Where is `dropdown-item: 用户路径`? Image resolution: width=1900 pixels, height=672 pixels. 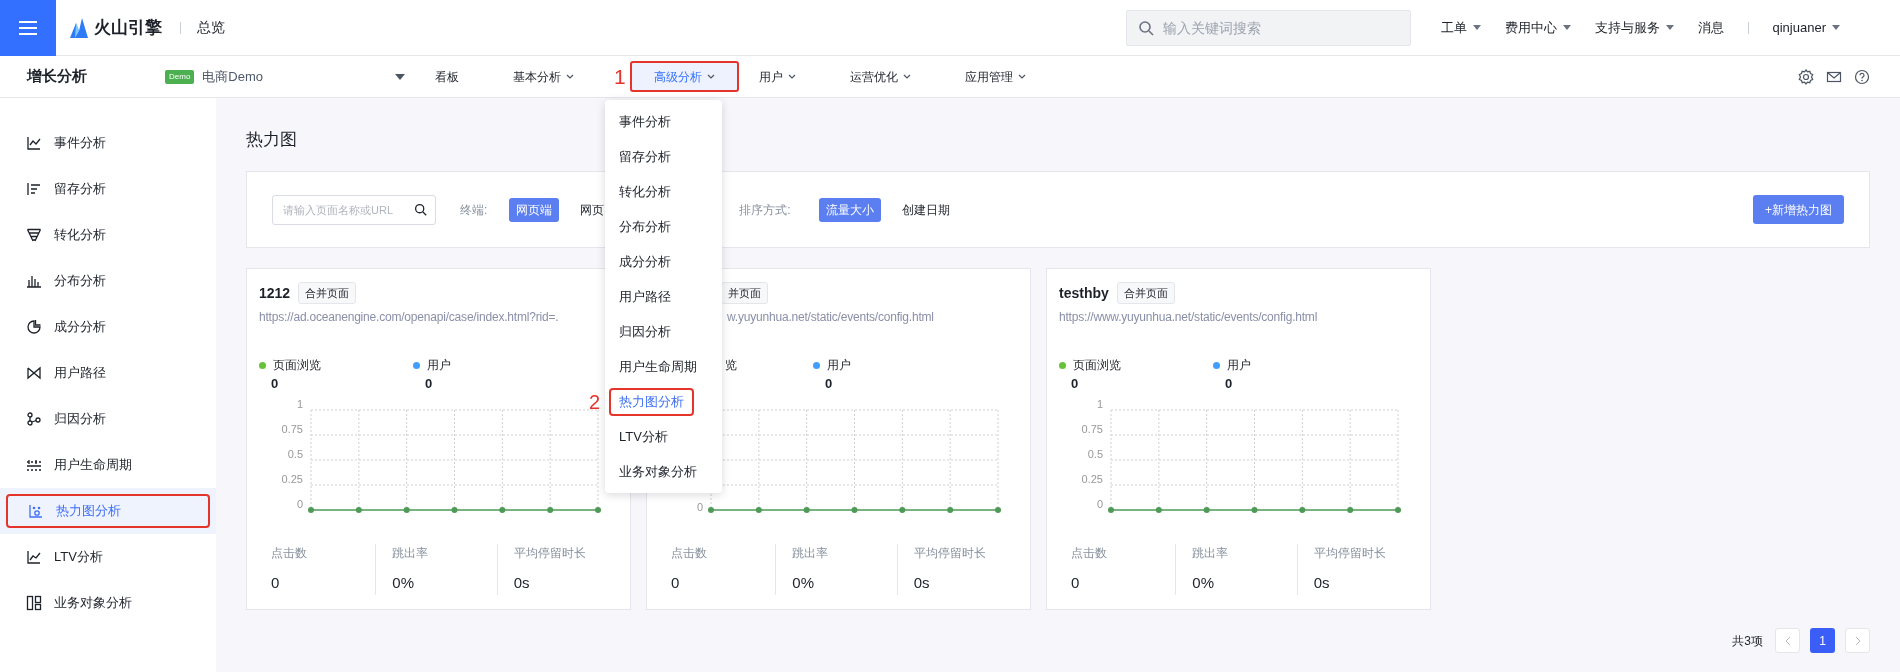 dropdown-item: 用户路径 is located at coordinates (645, 296).